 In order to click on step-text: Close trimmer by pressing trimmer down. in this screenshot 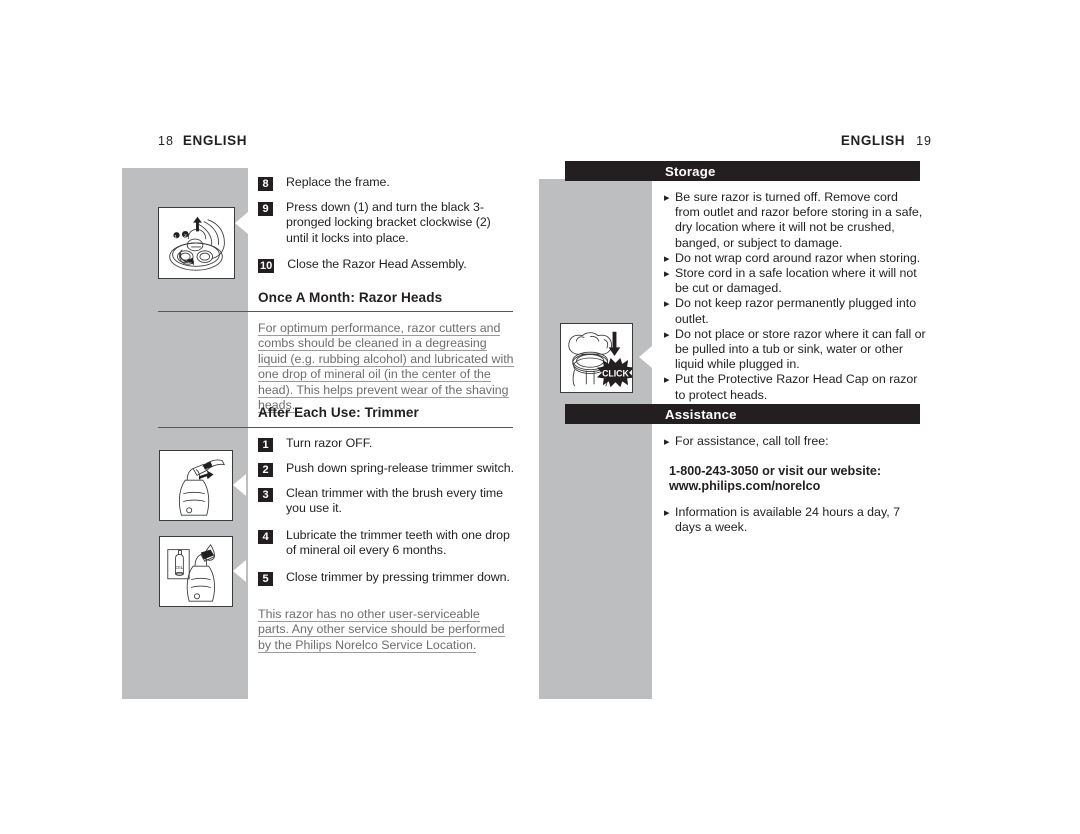, I will do `click(398, 576)`.